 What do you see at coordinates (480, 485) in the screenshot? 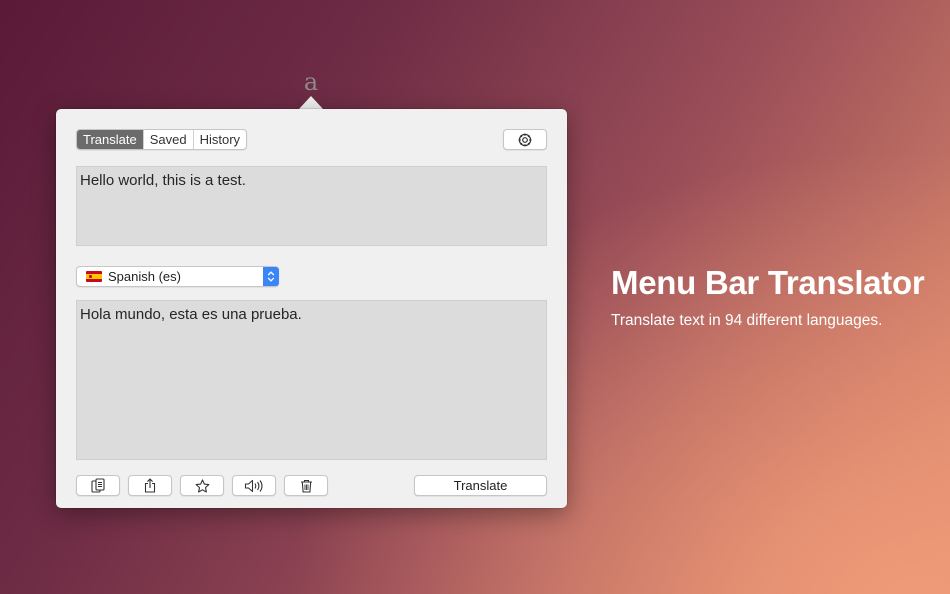
I see `translate-button: Translate` at bounding box center [480, 485].